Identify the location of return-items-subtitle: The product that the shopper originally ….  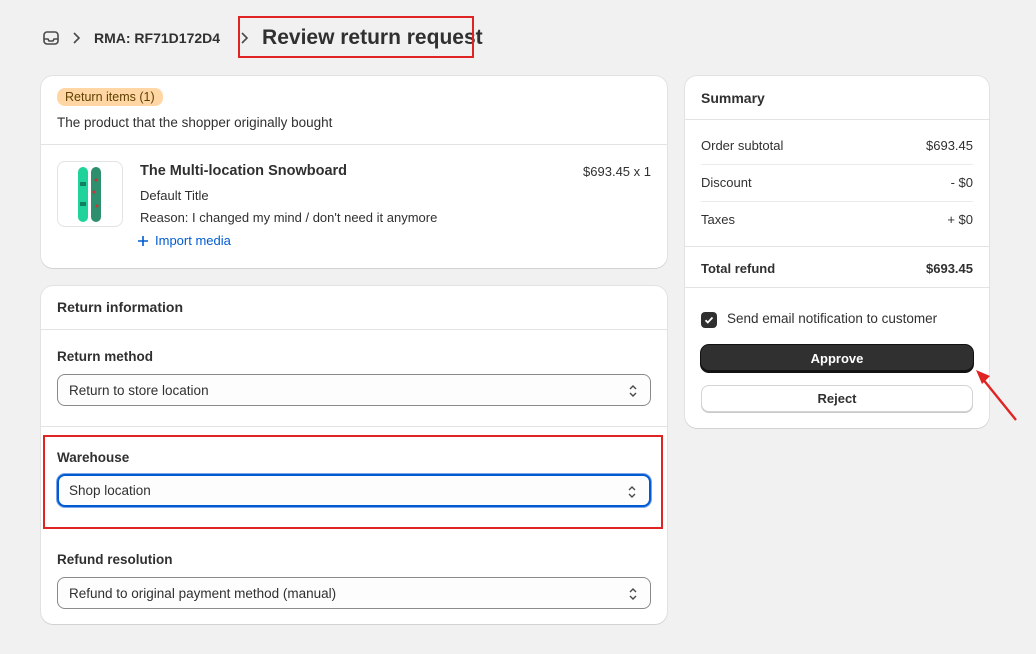
(195, 122).